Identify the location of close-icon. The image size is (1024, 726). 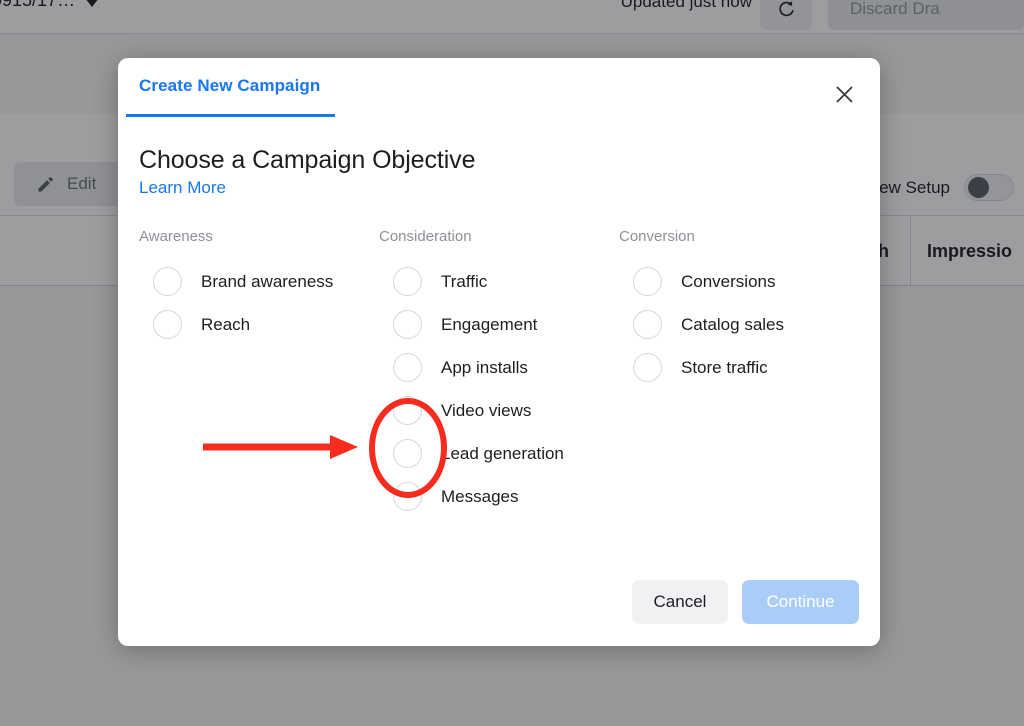
(844, 94).